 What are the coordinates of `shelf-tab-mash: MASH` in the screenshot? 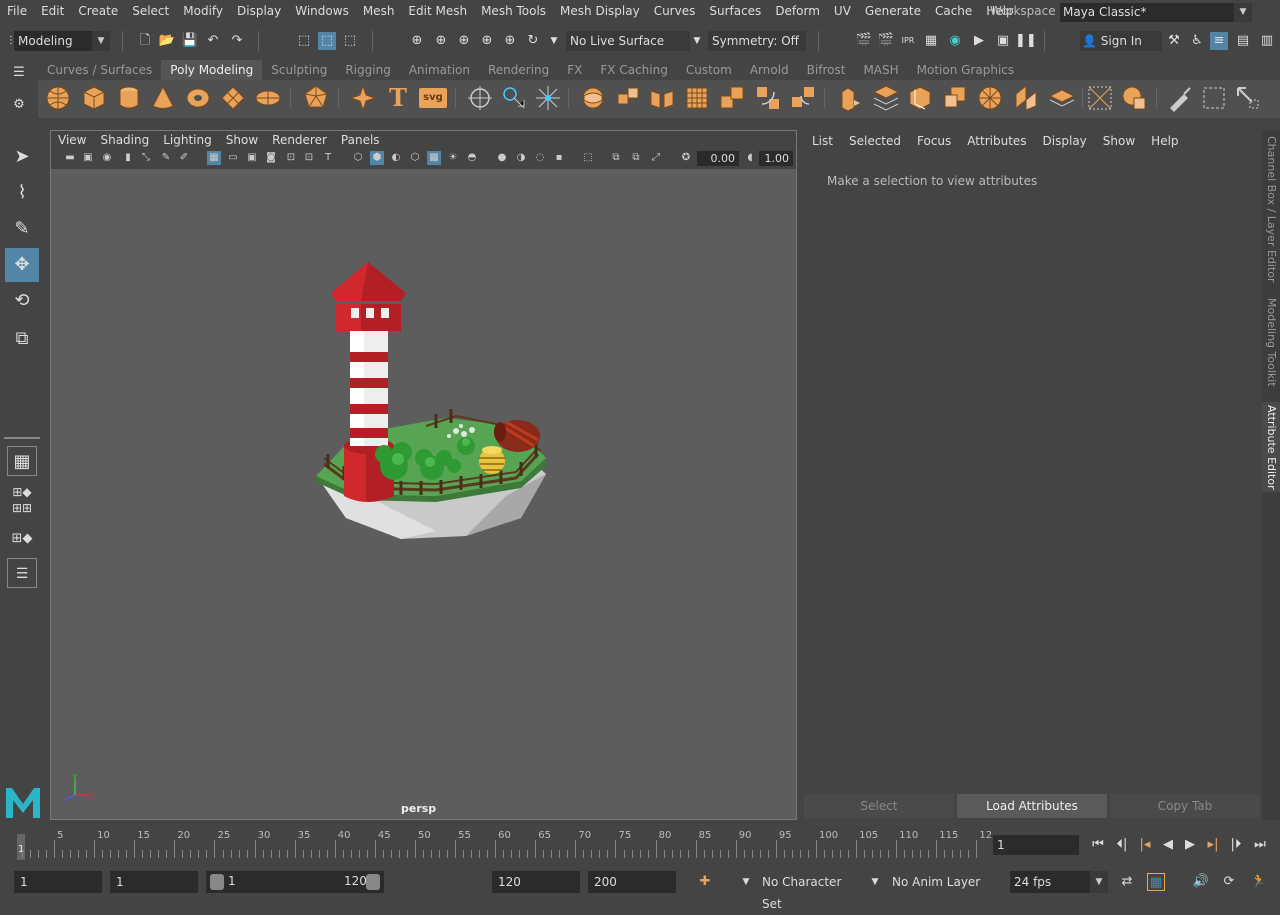 It's located at (880, 70).